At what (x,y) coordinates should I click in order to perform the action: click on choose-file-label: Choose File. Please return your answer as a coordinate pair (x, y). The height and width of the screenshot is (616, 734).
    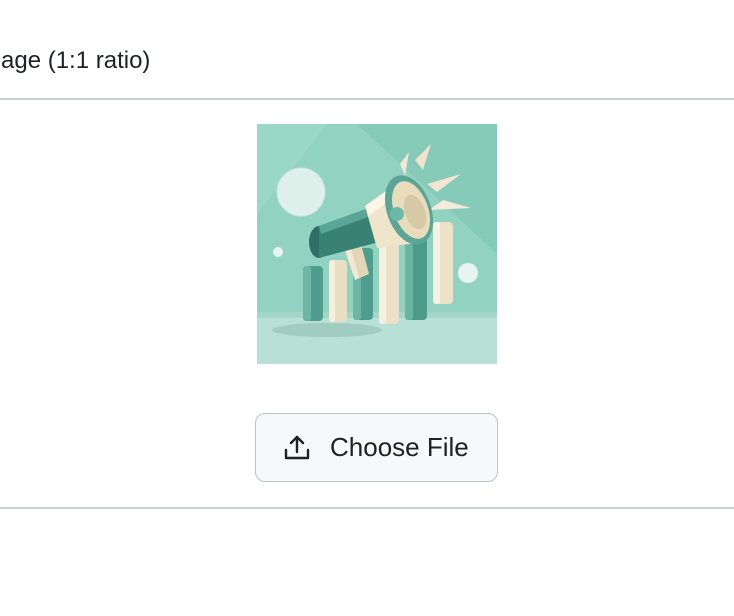
    Looking at the image, I should click on (399, 447).